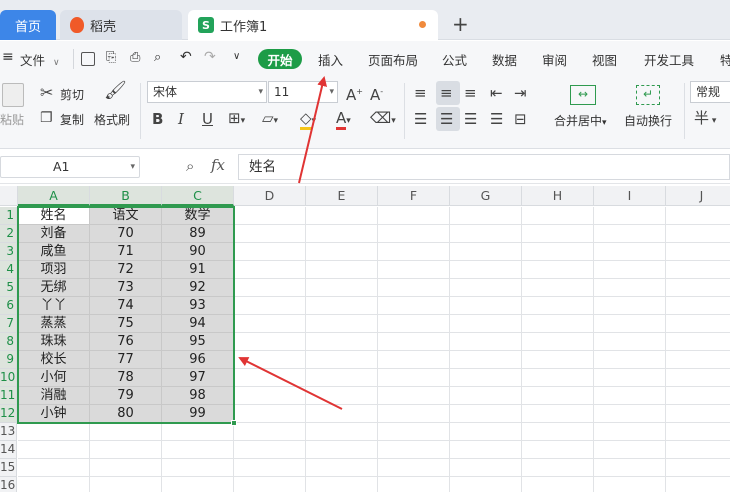  What do you see at coordinates (290, 383) in the screenshot?
I see `arrow-to-selection` at bounding box center [290, 383].